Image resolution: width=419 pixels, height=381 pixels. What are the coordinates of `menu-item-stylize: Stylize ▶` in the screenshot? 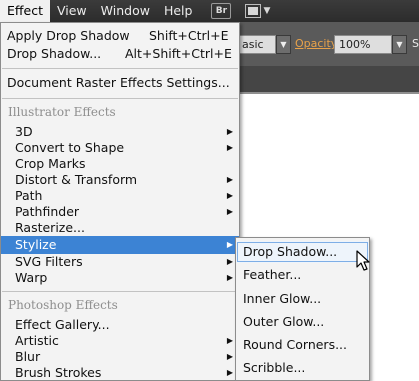 It's located at (120, 245).